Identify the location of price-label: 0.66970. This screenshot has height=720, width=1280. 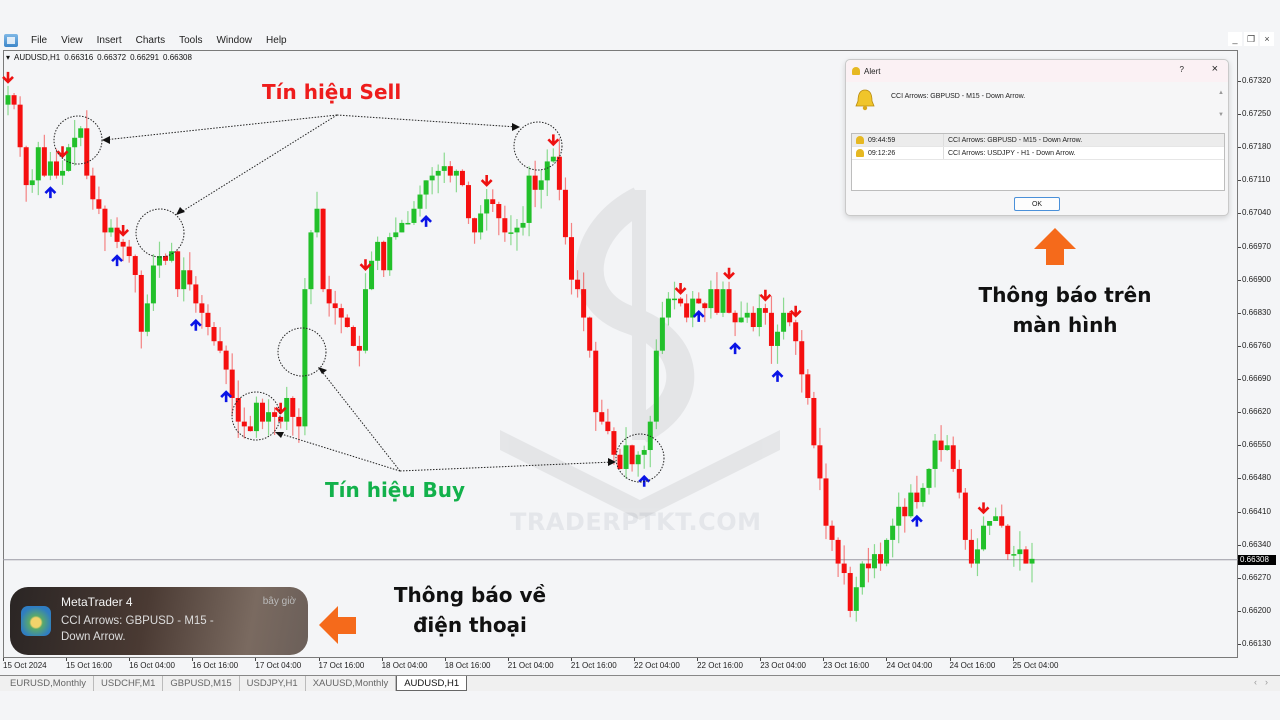
(1256, 246).